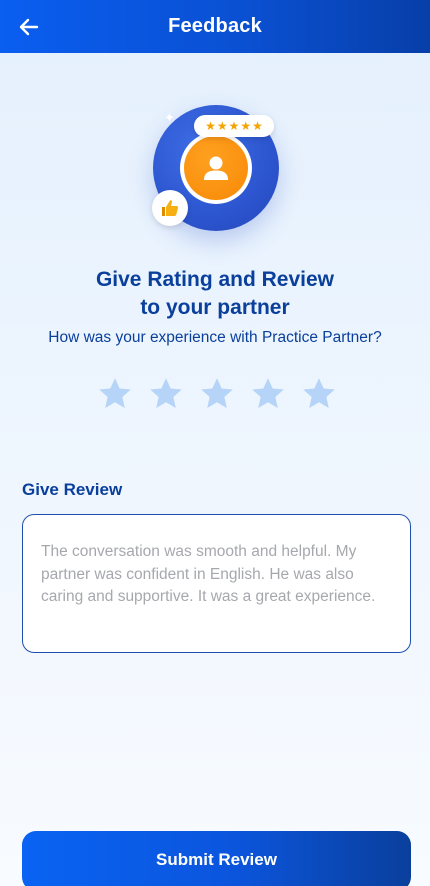 The image size is (430, 886). What do you see at coordinates (216, 588) in the screenshot?
I see `review-textarea` at bounding box center [216, 588].